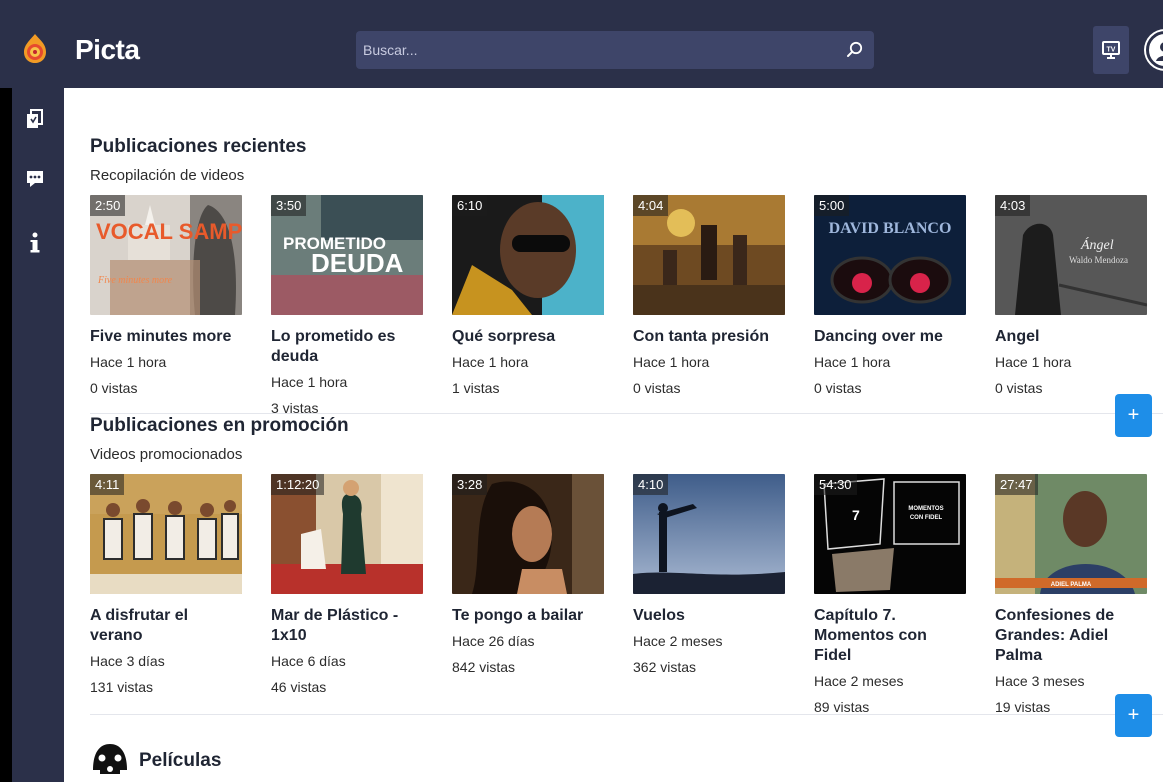 The height and width of the screenshot is (782, 1163). I want to click on svg-text: 7, so click(856, 515).